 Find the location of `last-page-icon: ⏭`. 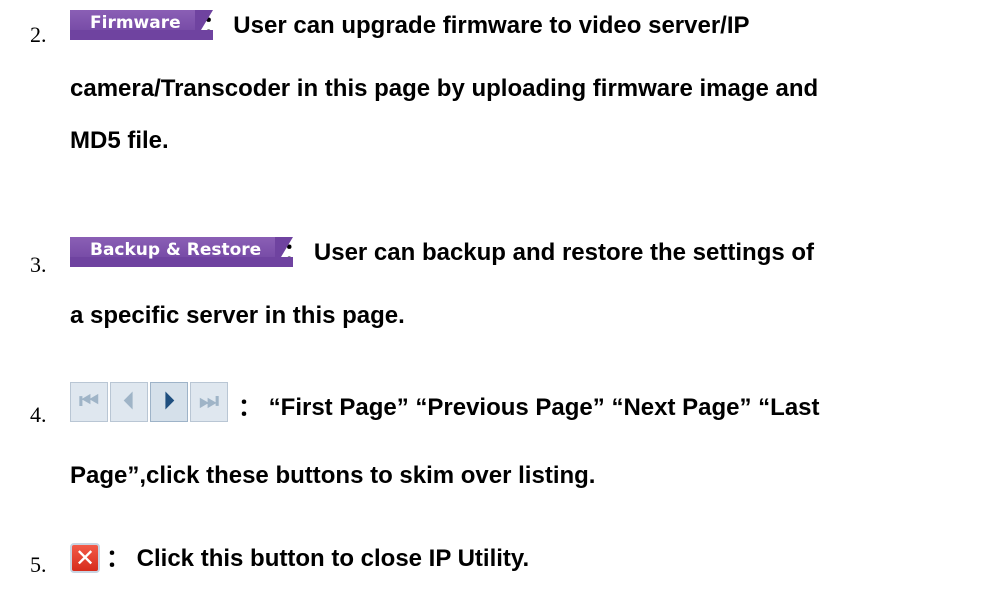

last-page-icon: ⏭ is located at coordinates (209, 402).